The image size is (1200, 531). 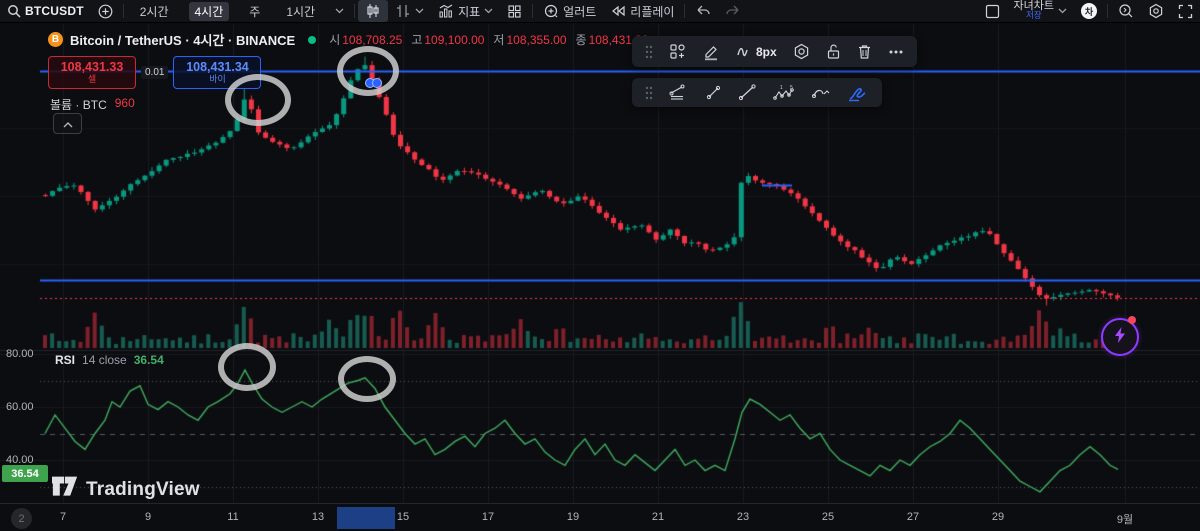 I want to click on high-value: 109,100.00, so click(x=454, y=40).